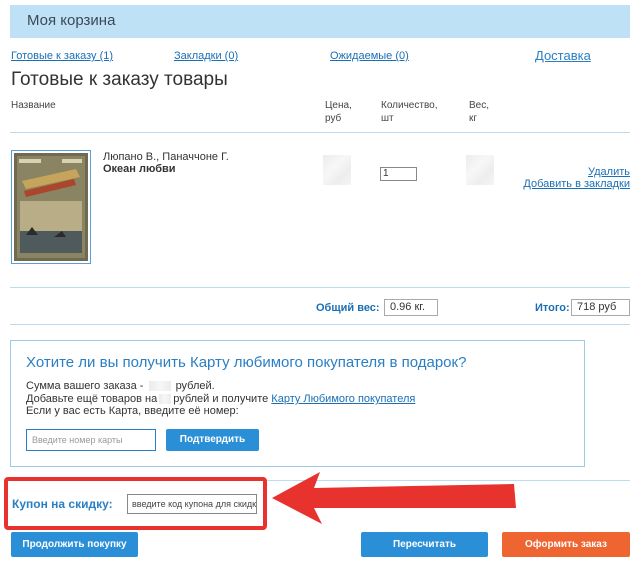 This screenshot has width=643, height=568. Describe the element at coordinates (369, 56) in the screenshot. I see `tab-expected: Ожидаемые (0)` at that location.